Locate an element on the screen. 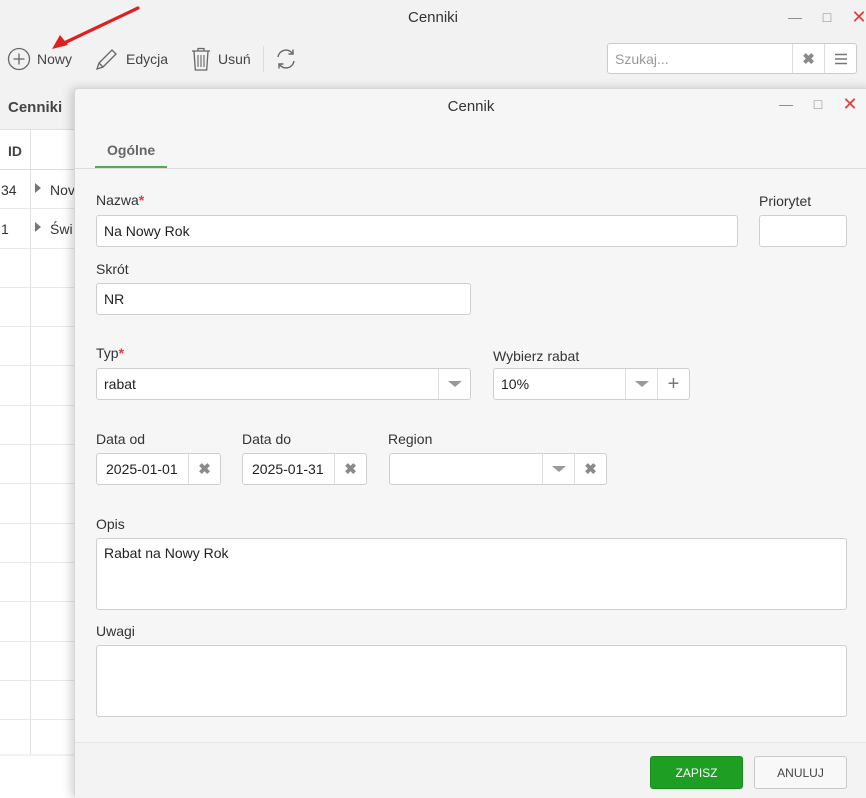 The height and width of the screenshot is (798, 866). dialog-maximize-icon: □ is located at coordinates (818, 104).